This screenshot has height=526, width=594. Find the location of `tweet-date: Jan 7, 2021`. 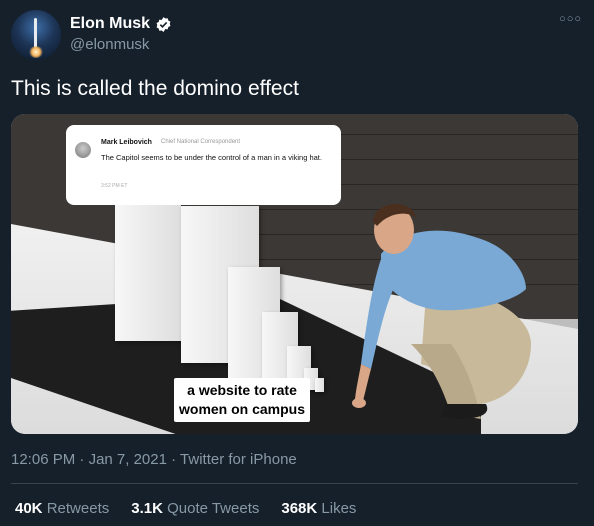

tweet-date: Jan 7, 2021 is located at coordinates (128, 459).